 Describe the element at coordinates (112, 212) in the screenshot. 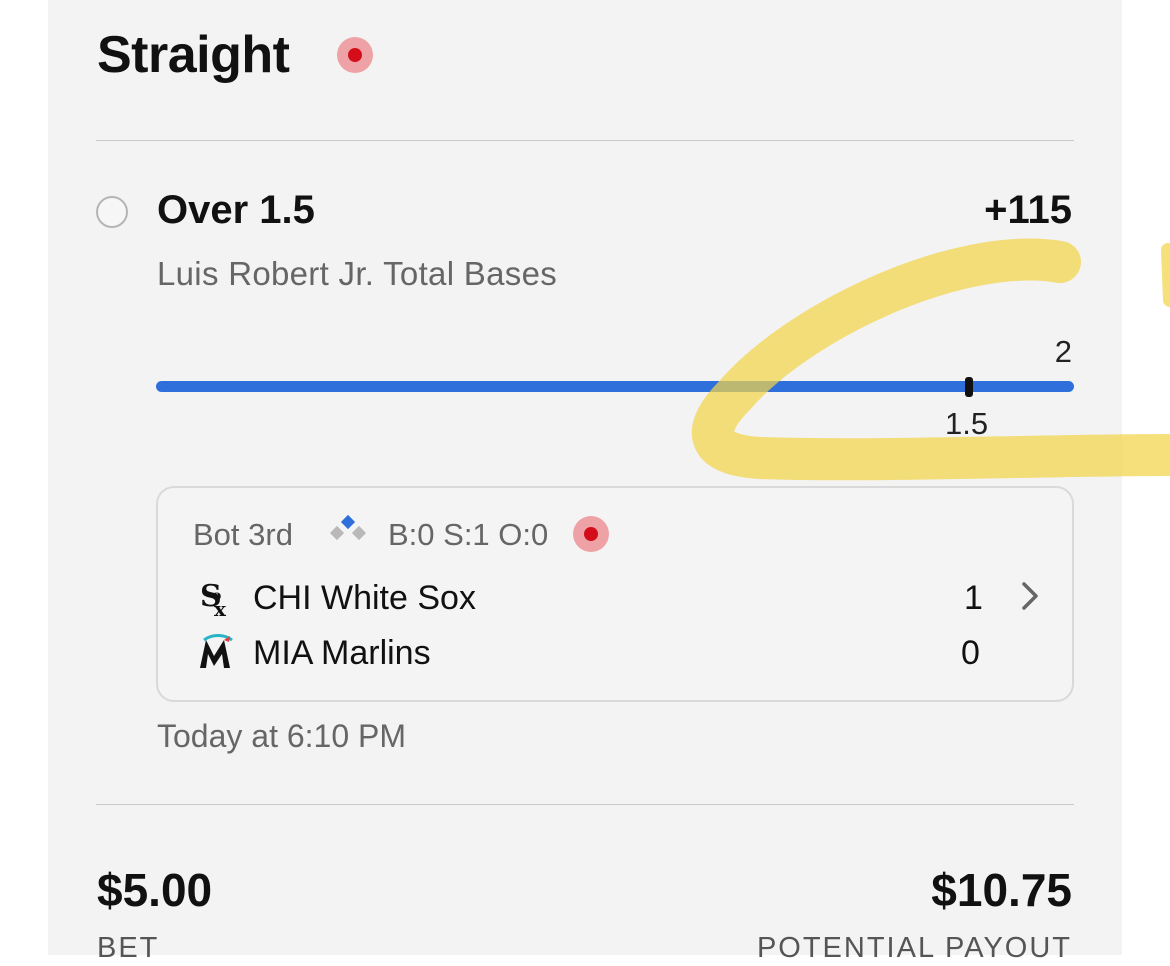

I see `select-radio` at that location.